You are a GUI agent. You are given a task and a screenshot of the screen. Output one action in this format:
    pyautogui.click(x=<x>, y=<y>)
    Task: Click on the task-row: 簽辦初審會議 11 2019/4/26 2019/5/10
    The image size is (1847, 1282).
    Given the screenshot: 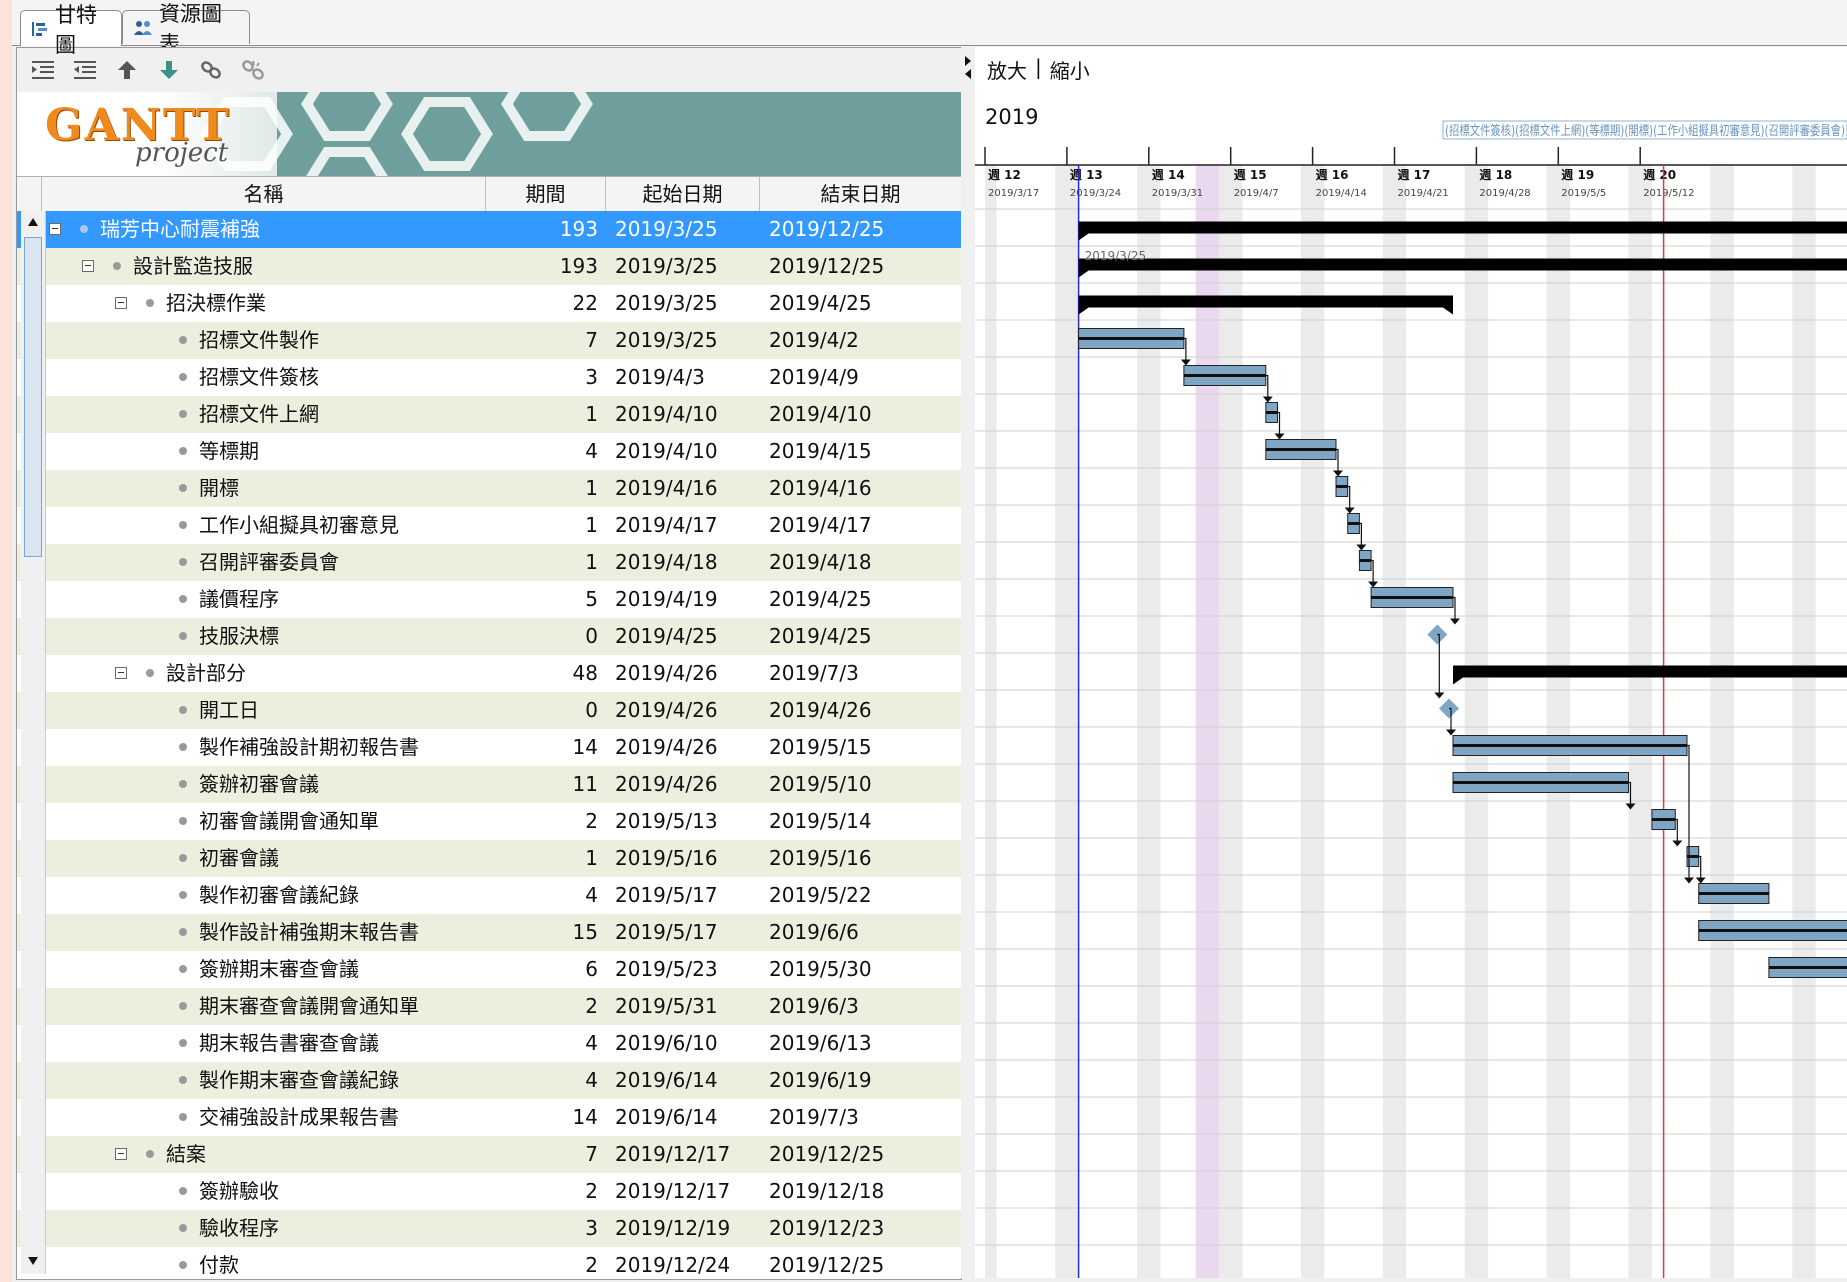 What is the action you would take?
    pyautogui.click(x=489, y=784)
    